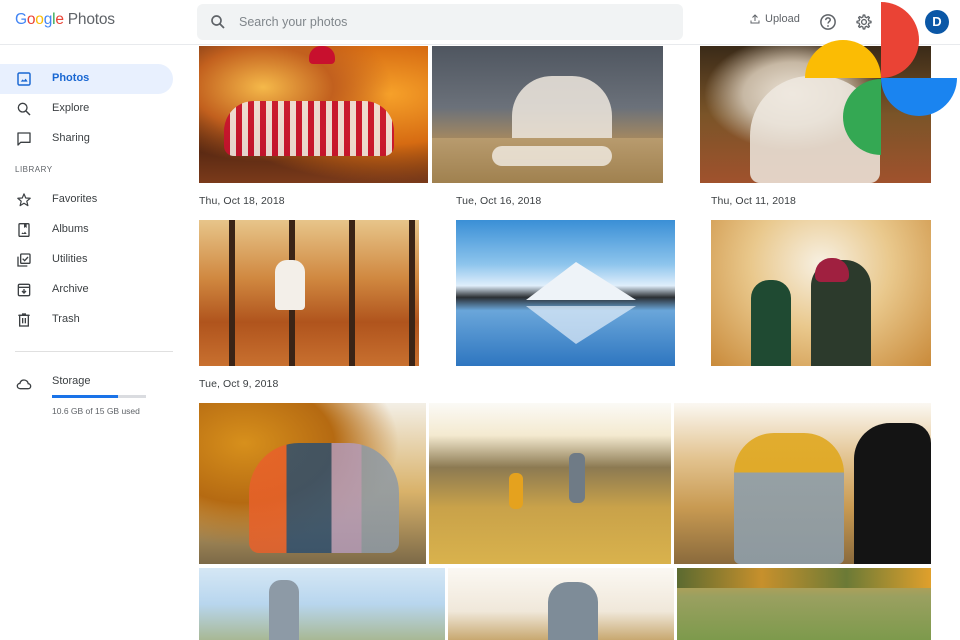  What do you see at coordinates (59, 19) in the screenshot?
I see `logo-letter: e` at bounding box center [59, 19].